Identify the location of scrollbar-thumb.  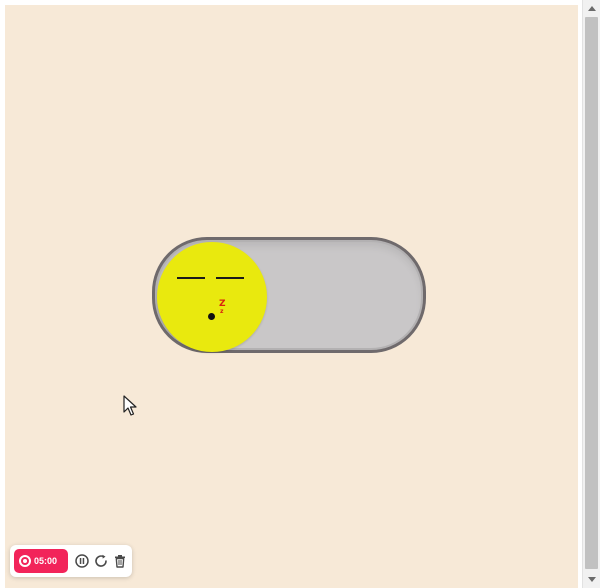
(591, 293).